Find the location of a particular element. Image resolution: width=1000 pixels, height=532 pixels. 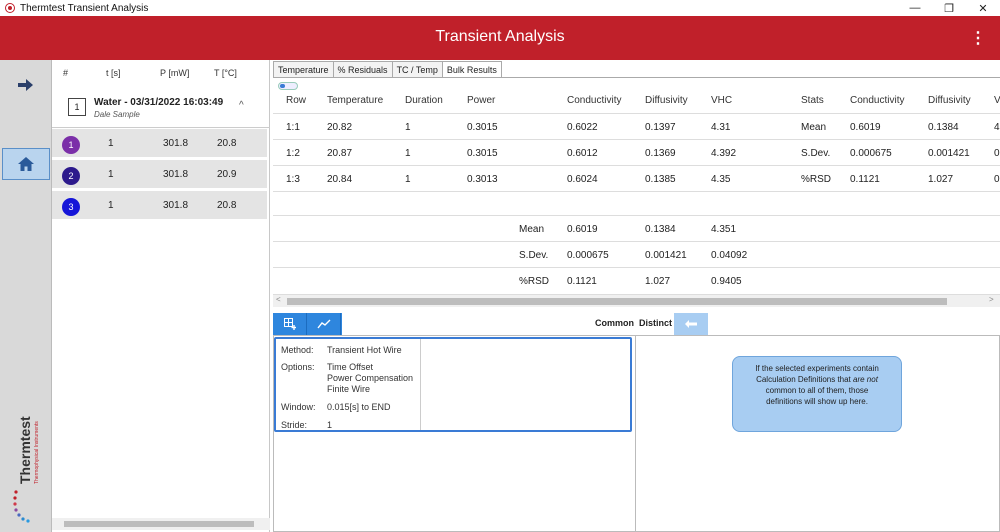

table-view-button is located at coordinates (290, 324).